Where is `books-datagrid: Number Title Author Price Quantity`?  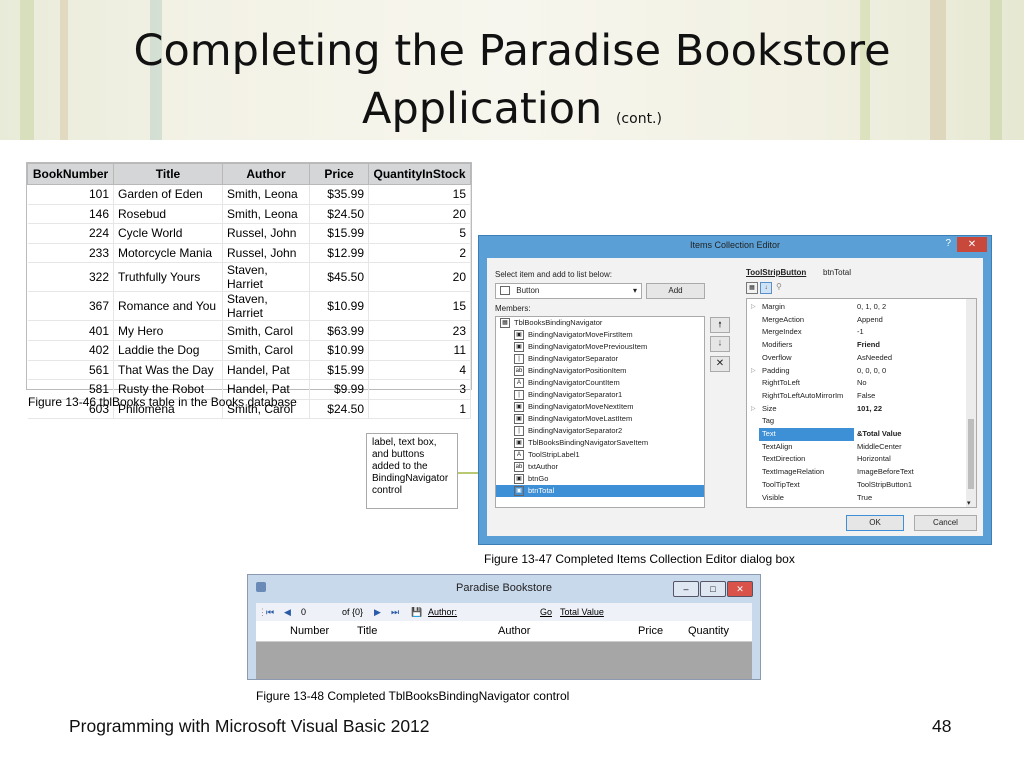
books-datagrid: Number Title Author Price Quantity is located at coordinates (504, 650).